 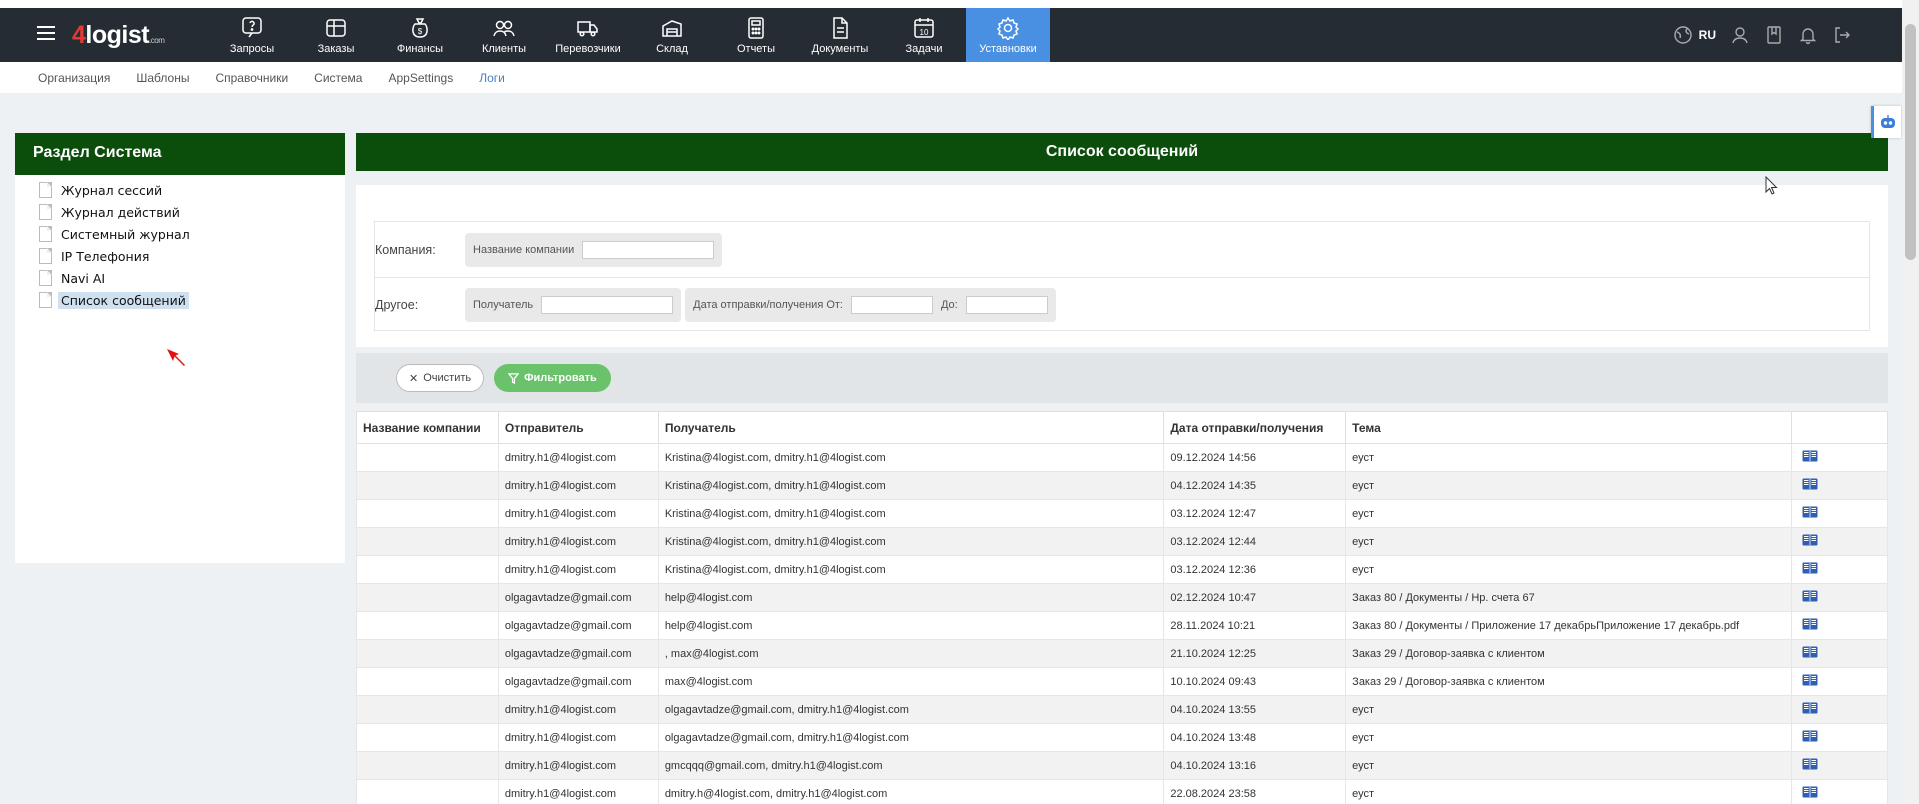 I want to click on column-header: Название компании, so click(x=427, y=427).